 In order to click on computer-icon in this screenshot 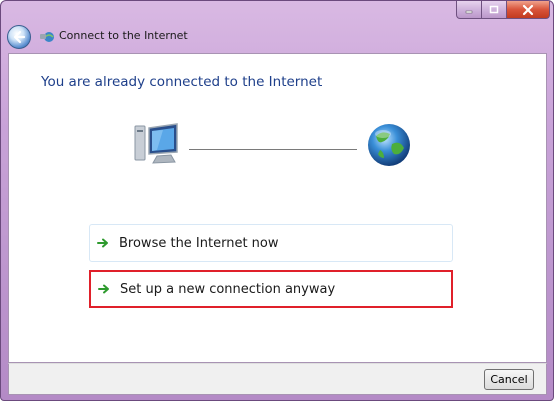, I will do `click(156, 143)`.